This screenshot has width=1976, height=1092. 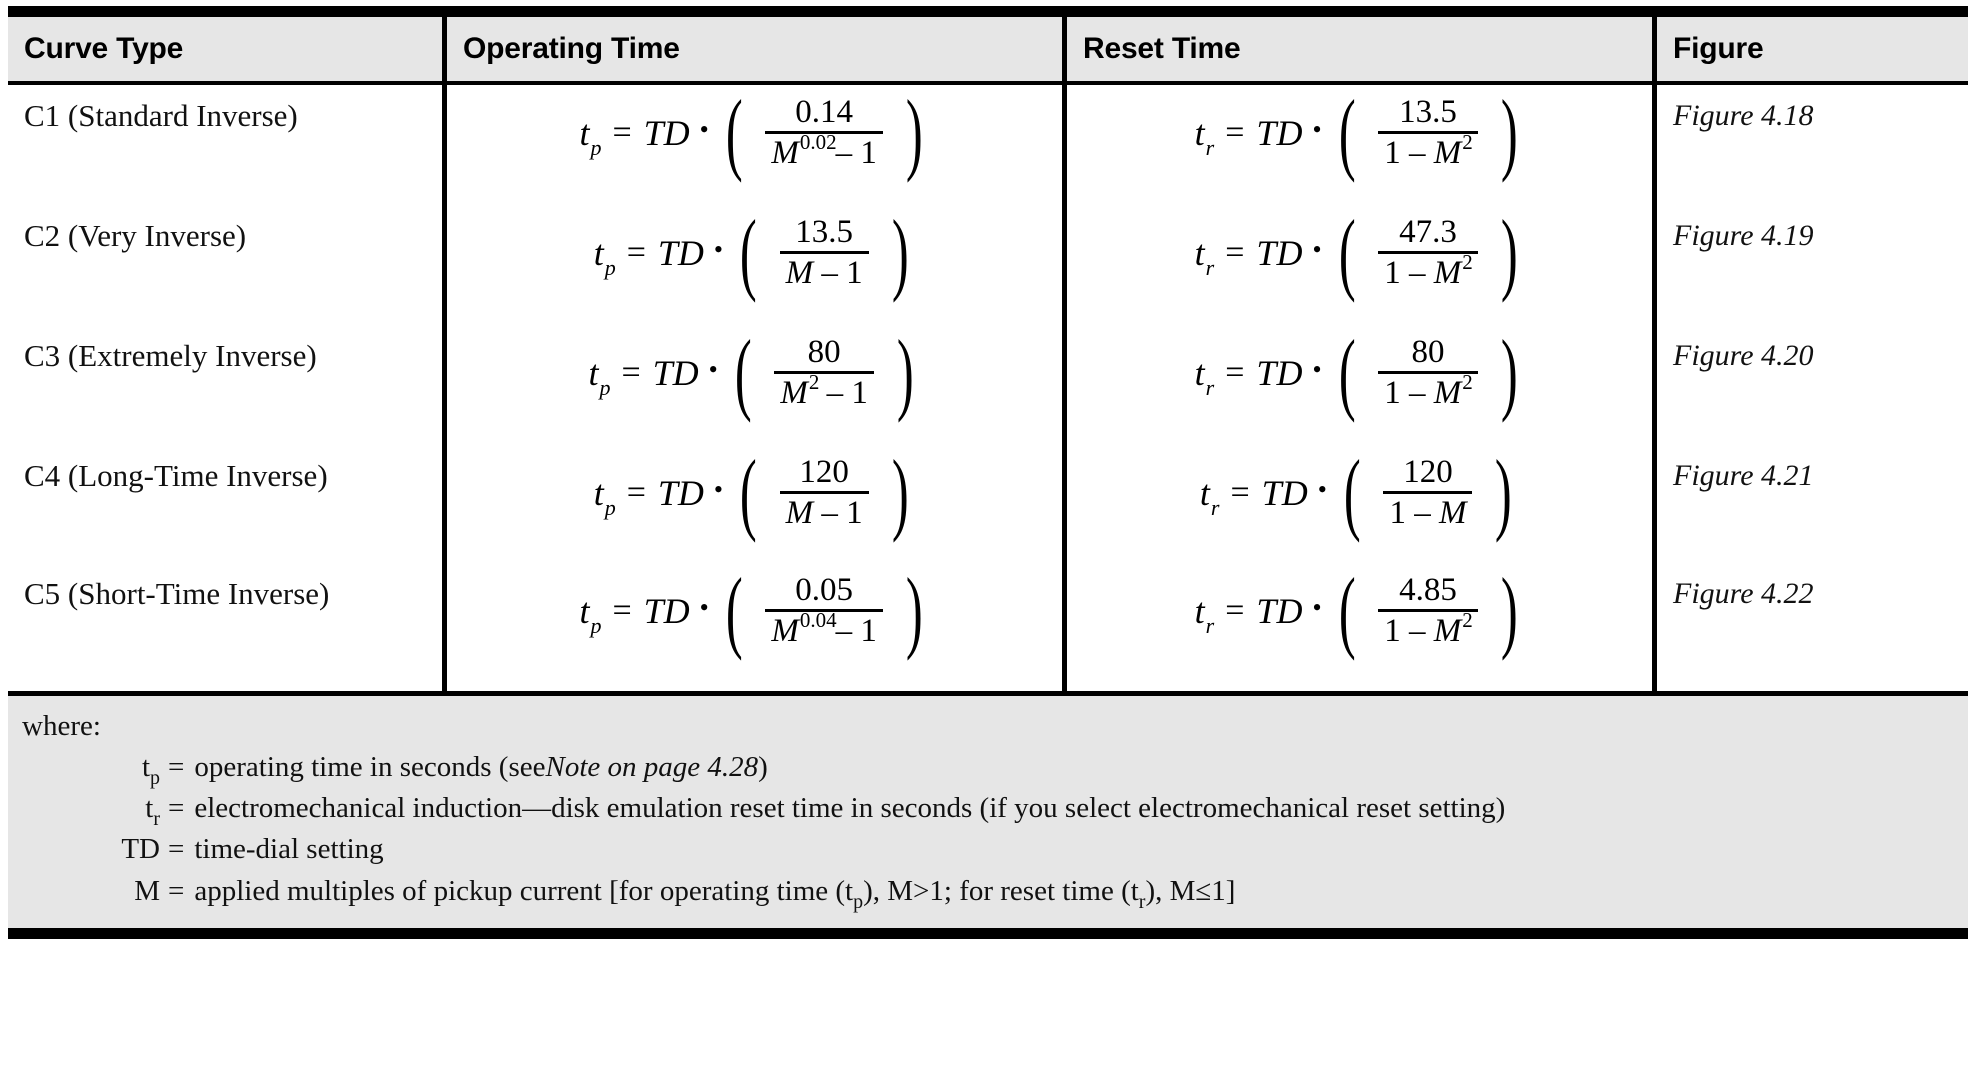 I want to click on cell-operating-time: tp = TD • ( 13.5 M – 1 ), so click(x=752, y=265).